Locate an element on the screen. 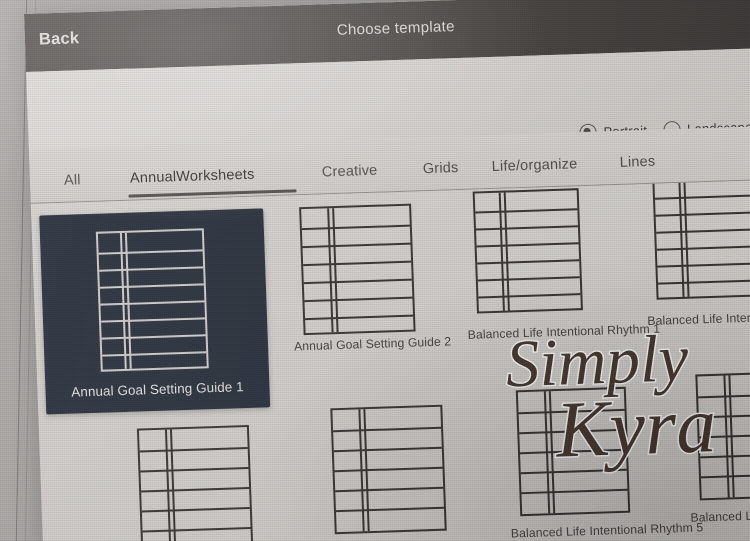 Image resolution: width=750 pixels, height=541 pixels. tab-grids: Grids is located at coordinates (441, 168).